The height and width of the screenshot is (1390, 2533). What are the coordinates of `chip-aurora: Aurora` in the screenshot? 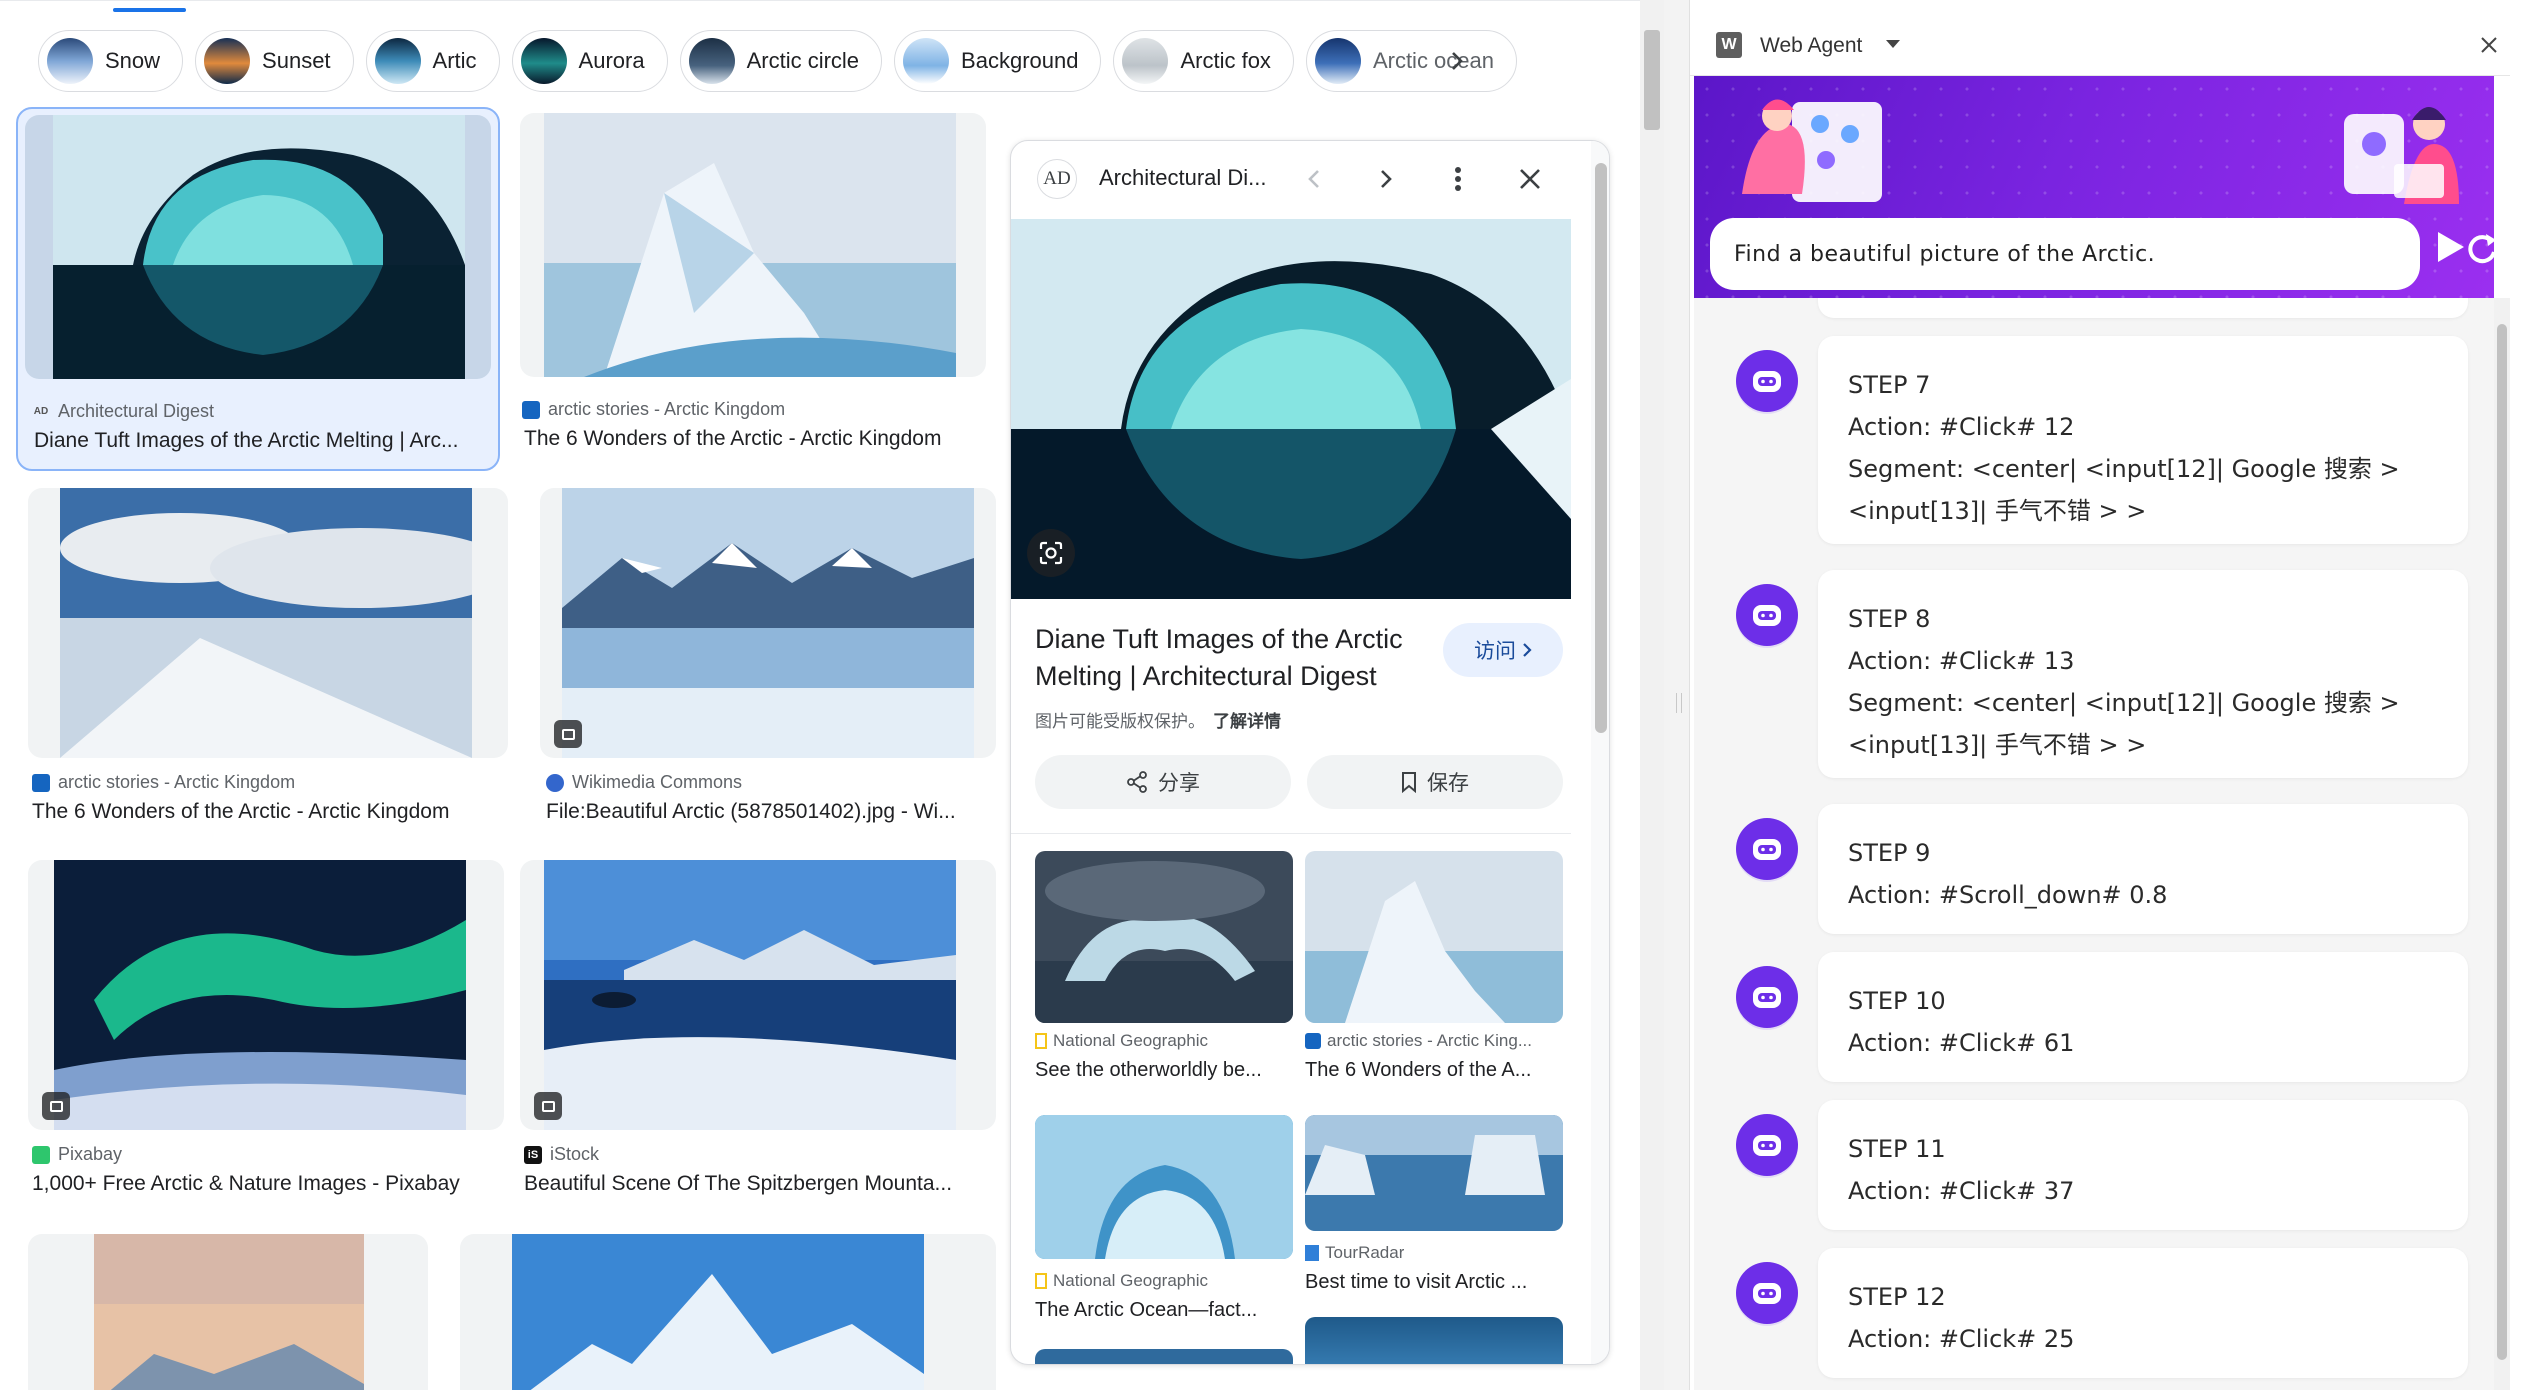 It's located at (589, 61).